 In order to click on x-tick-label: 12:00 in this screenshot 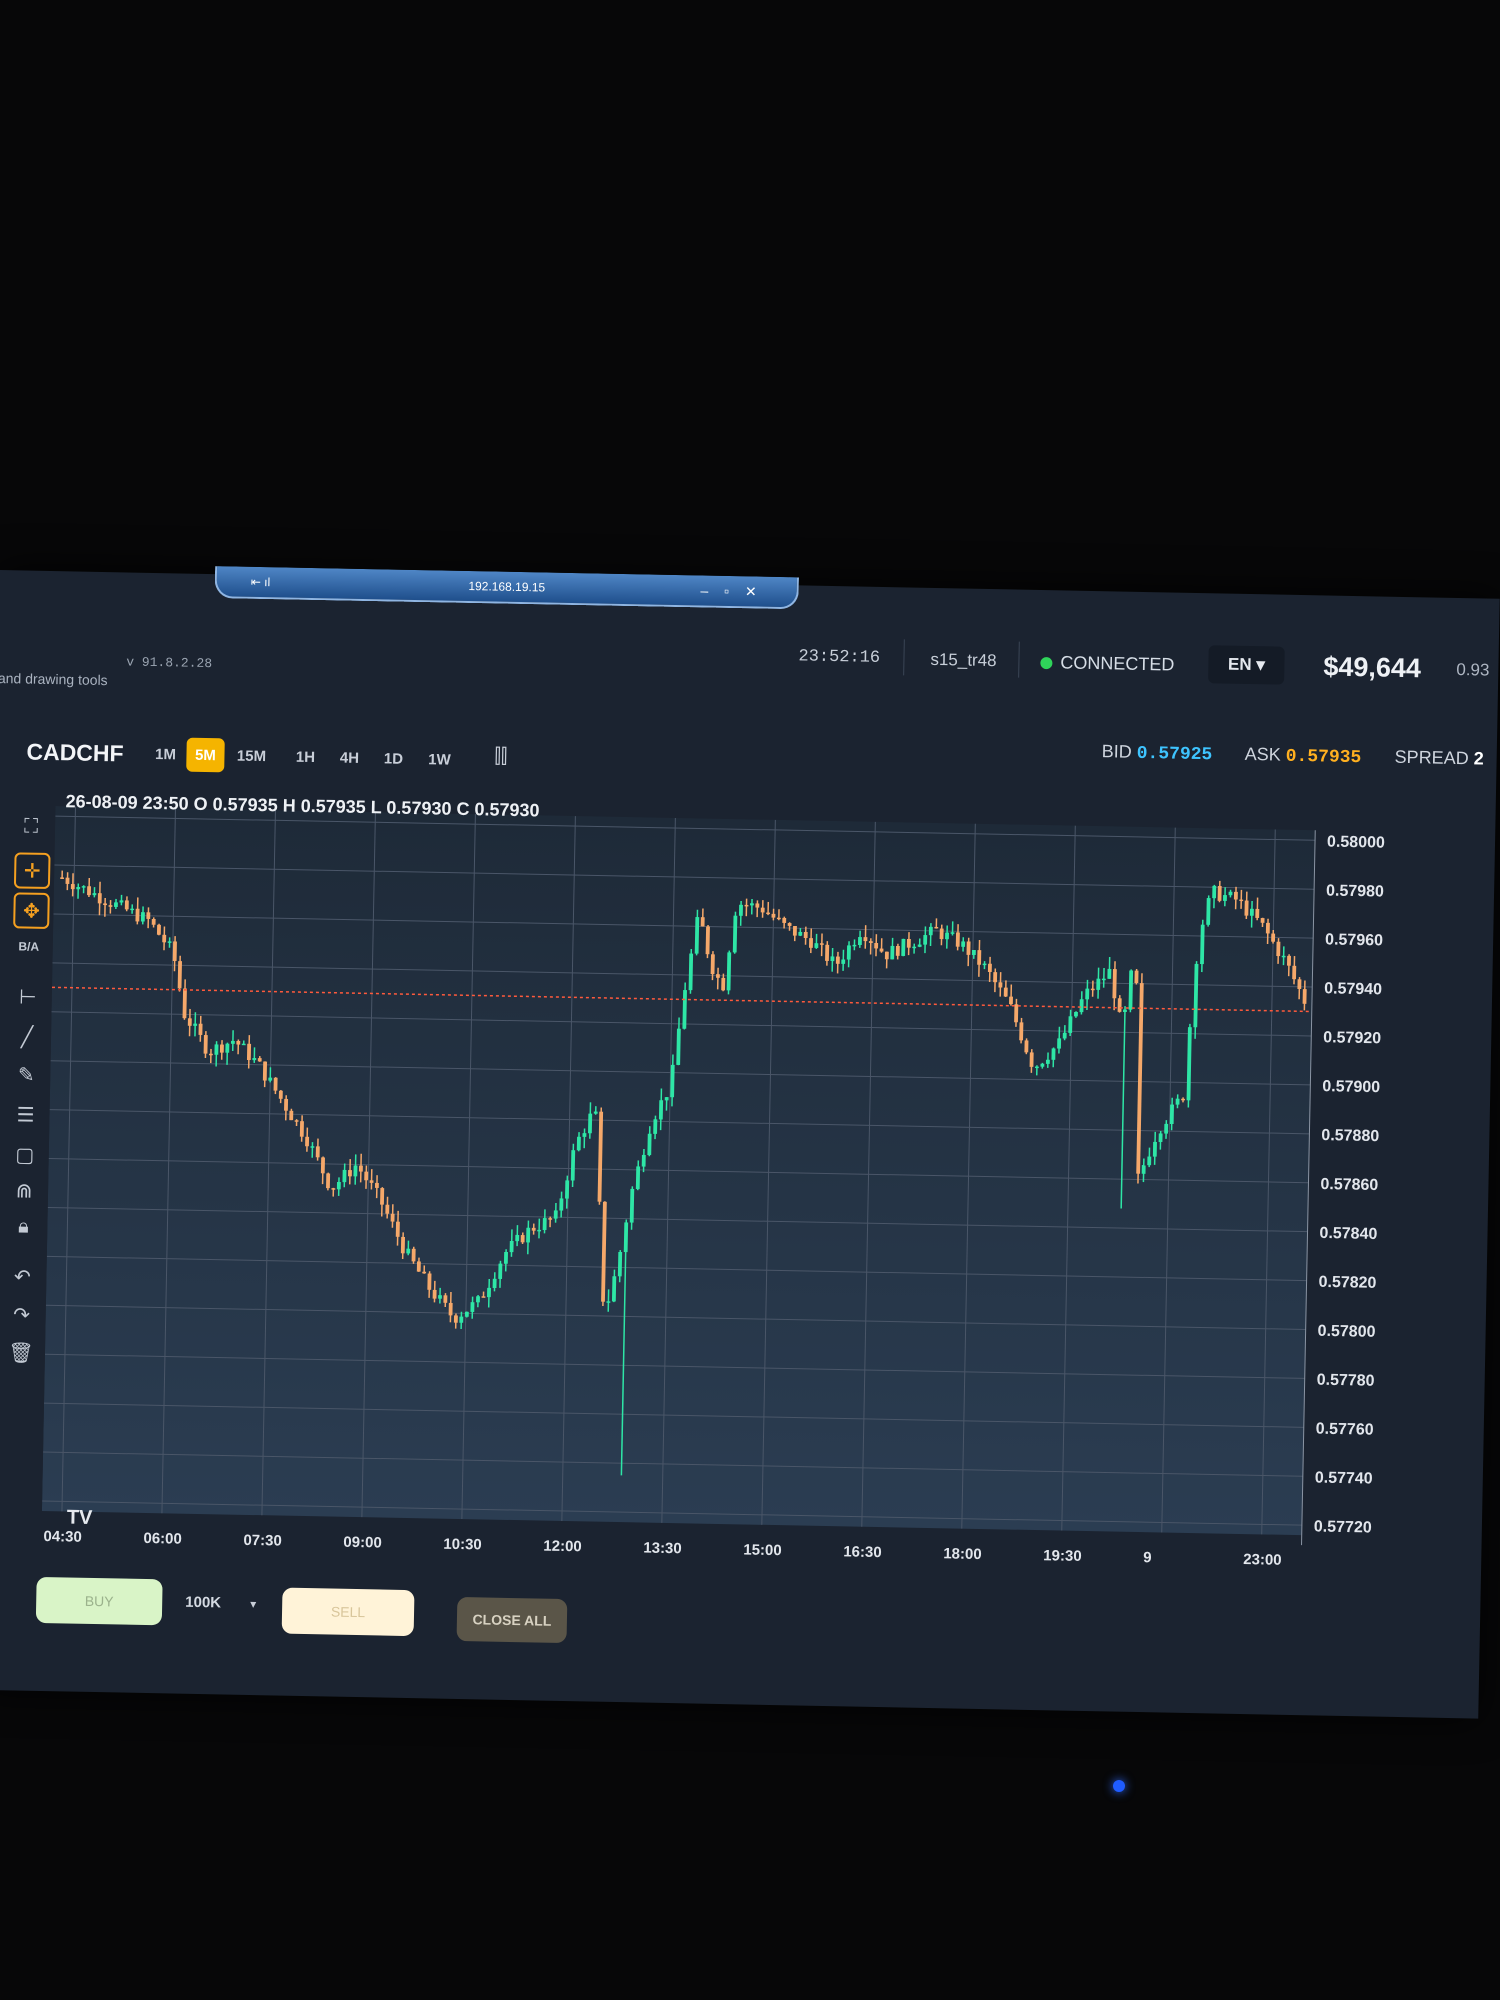, I will do `click(562, 1547)`.